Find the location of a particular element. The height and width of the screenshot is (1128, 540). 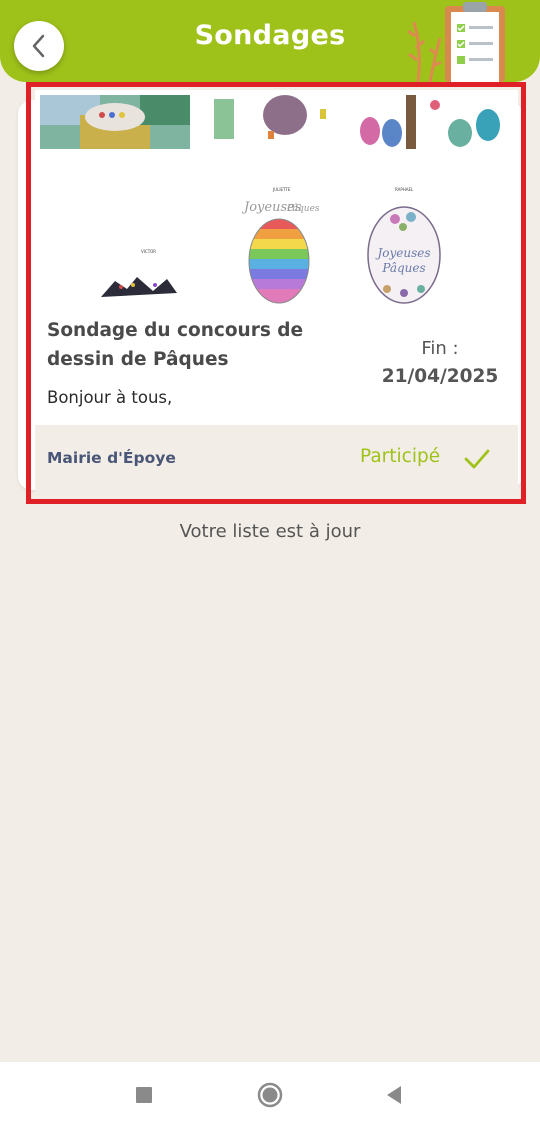

square-icon is located at coordinates (144, 1095).